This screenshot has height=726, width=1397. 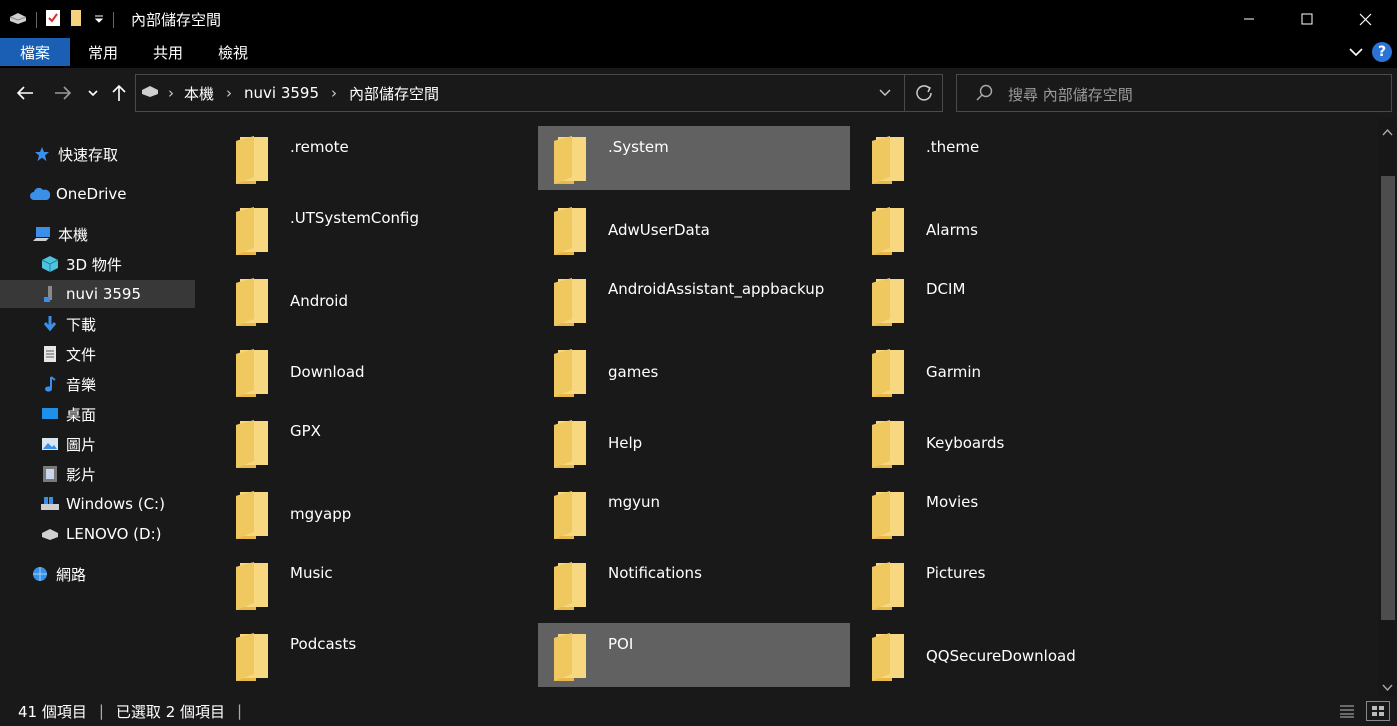 What do you see at coordinates (946, 289) in the screenshot?
I see `folder-name: DCIM` at bounding box center [946, 289].